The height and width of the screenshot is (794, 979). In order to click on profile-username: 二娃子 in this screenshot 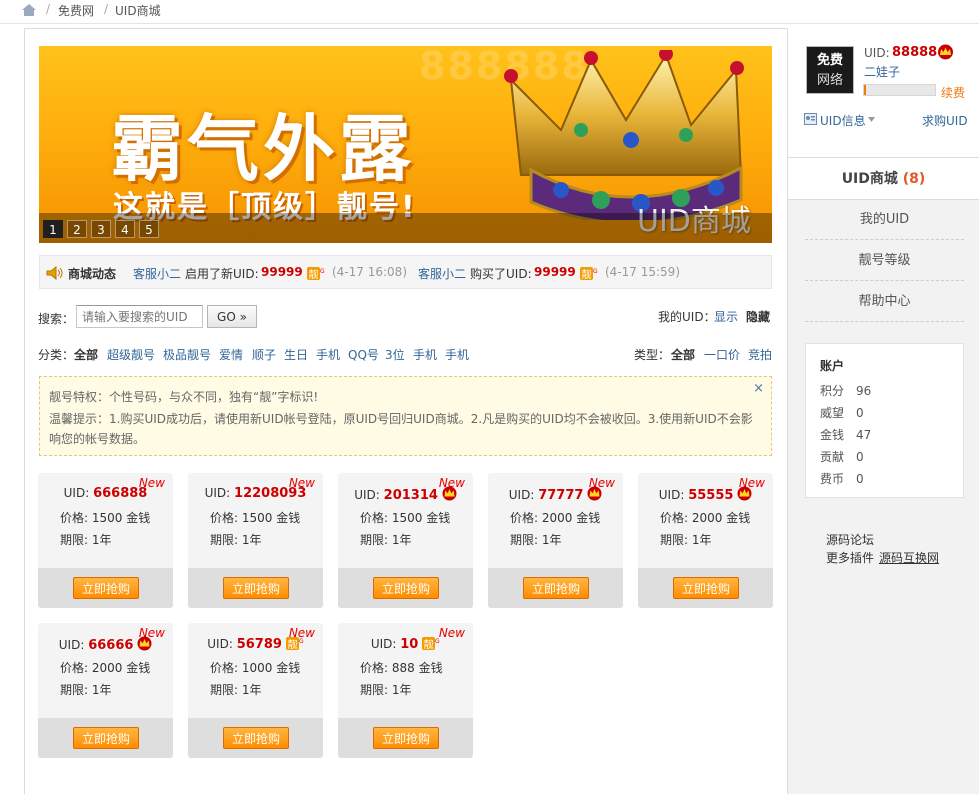, I will do `click(882, 71)`.